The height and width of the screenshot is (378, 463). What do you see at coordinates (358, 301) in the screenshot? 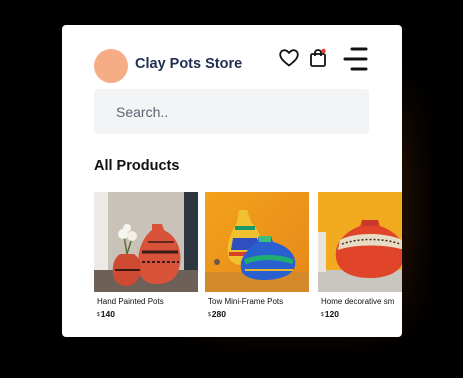
I see `product-name: Home decorative sm` at bounding box center [358, 301].